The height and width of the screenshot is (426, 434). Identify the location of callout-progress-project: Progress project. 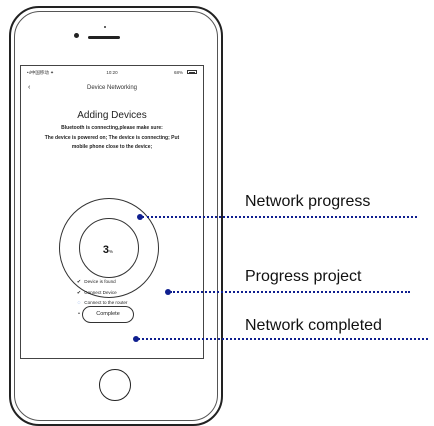
(303, 276).